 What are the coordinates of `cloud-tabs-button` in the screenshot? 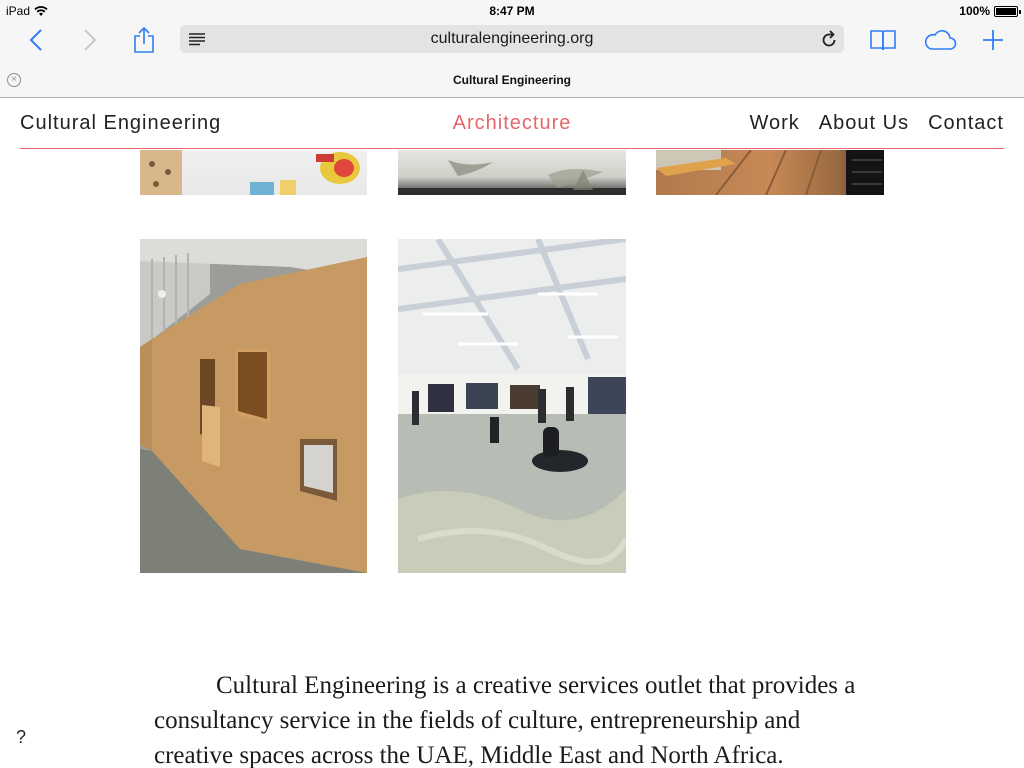 It's located at (940, 40).